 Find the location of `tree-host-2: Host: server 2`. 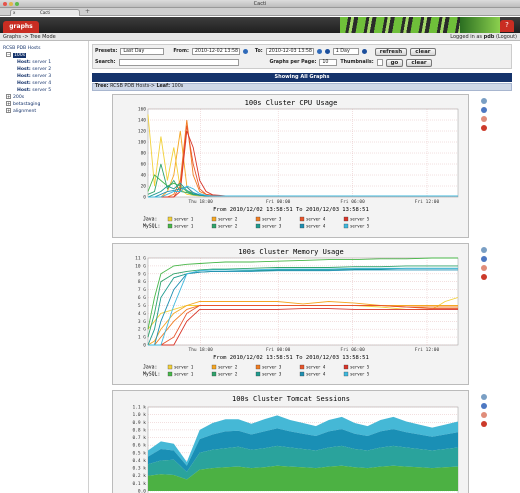

tree-host-2: Host: server 2 is located at coordinates (44, 69).